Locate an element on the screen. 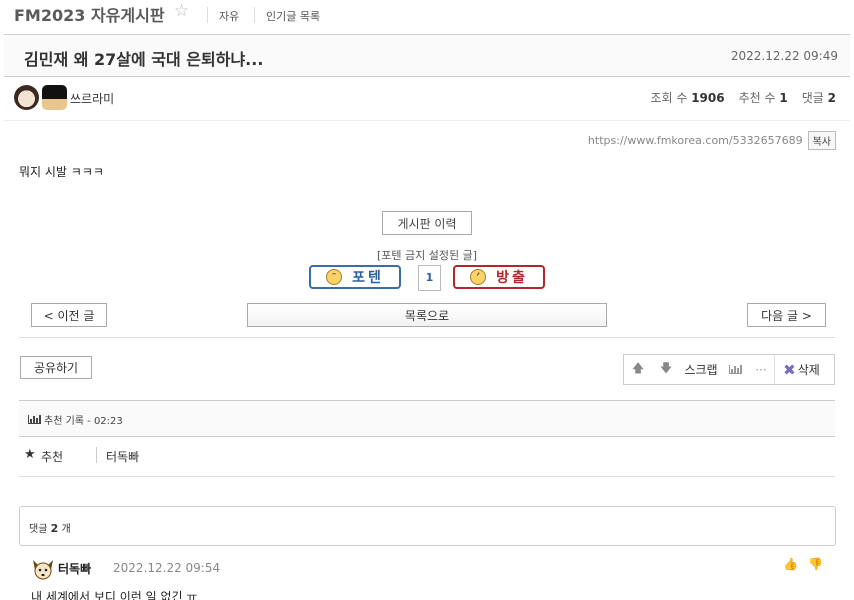 The image size is (854, 600). post-url-row: https://www.fmkorea.com/5332657689 복사 is located at coordinates (712, 140).